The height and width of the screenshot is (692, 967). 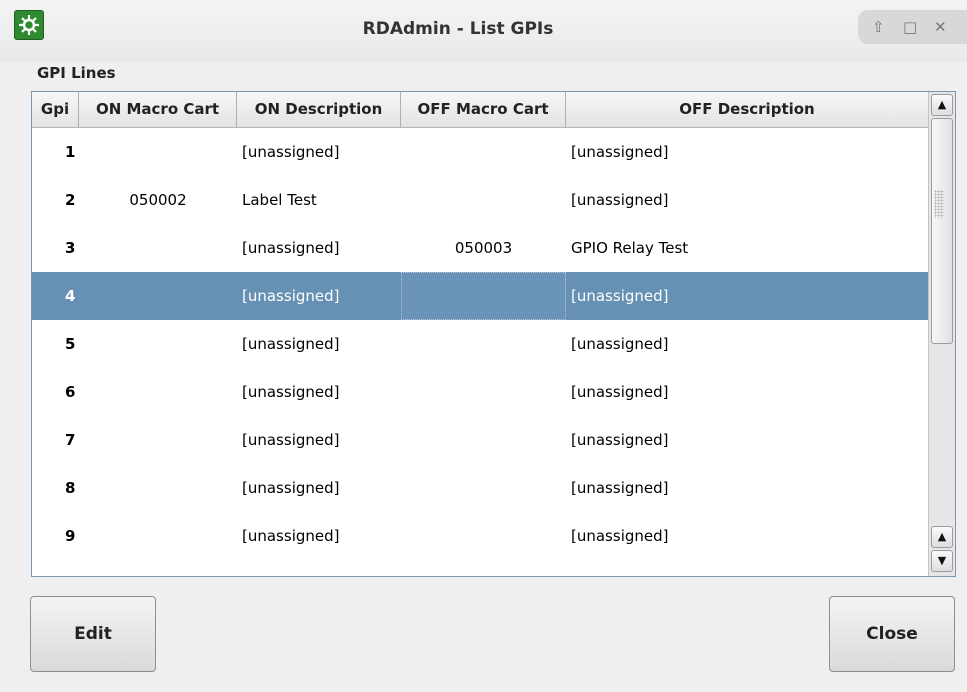 I want to click on title-bar: RDAdmin - List GPIs ⇧ □ ✕, so click(x=483, y=31).